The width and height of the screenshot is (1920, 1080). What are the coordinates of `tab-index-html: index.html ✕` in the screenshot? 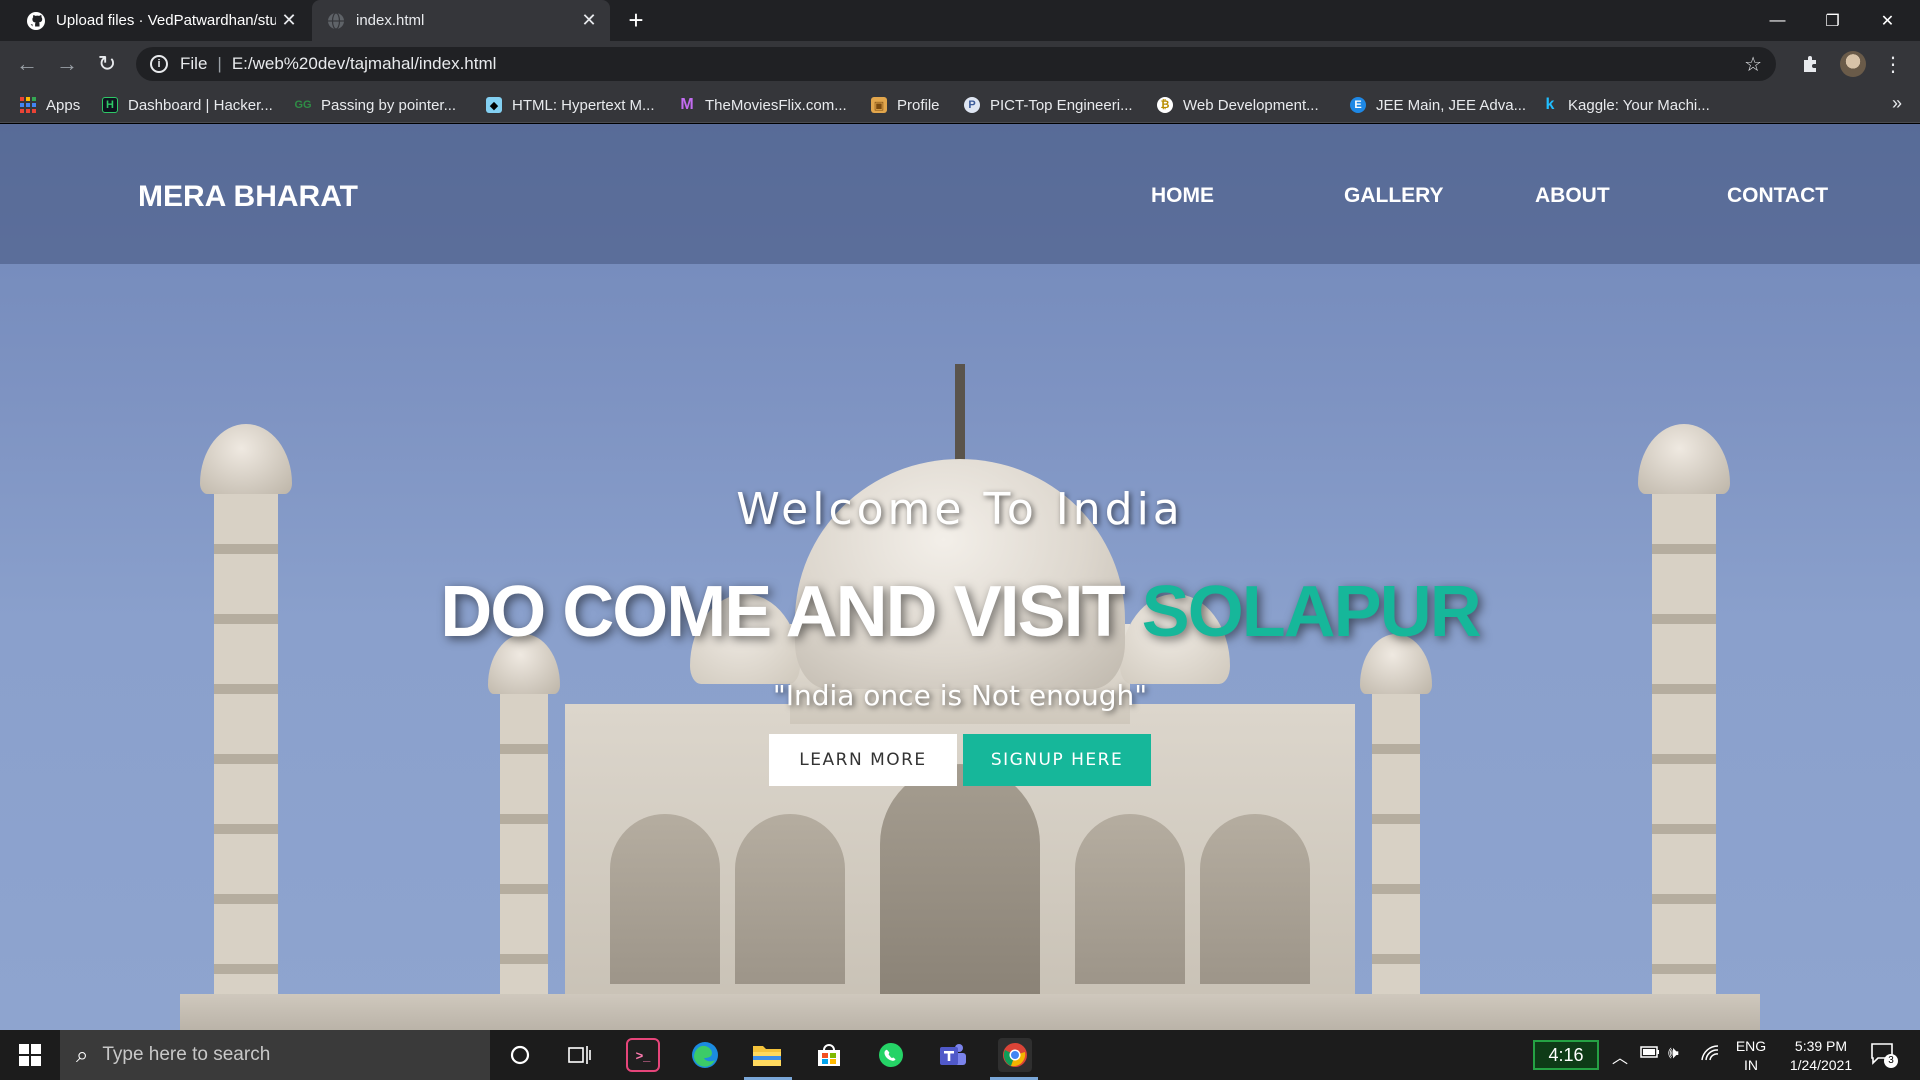 It's located at (461, 20).